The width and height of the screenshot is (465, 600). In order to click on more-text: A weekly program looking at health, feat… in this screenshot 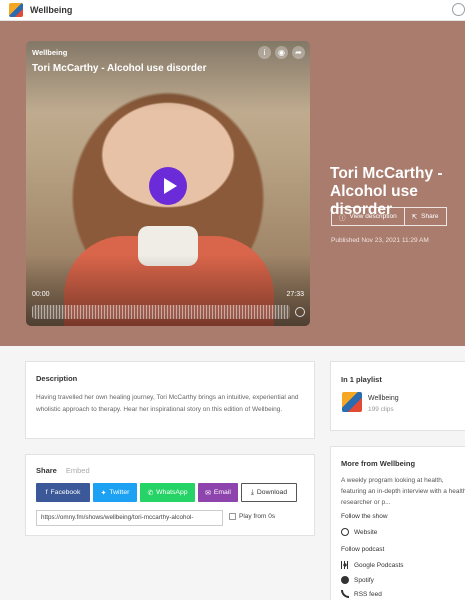, I will do `click(403, 491)`.